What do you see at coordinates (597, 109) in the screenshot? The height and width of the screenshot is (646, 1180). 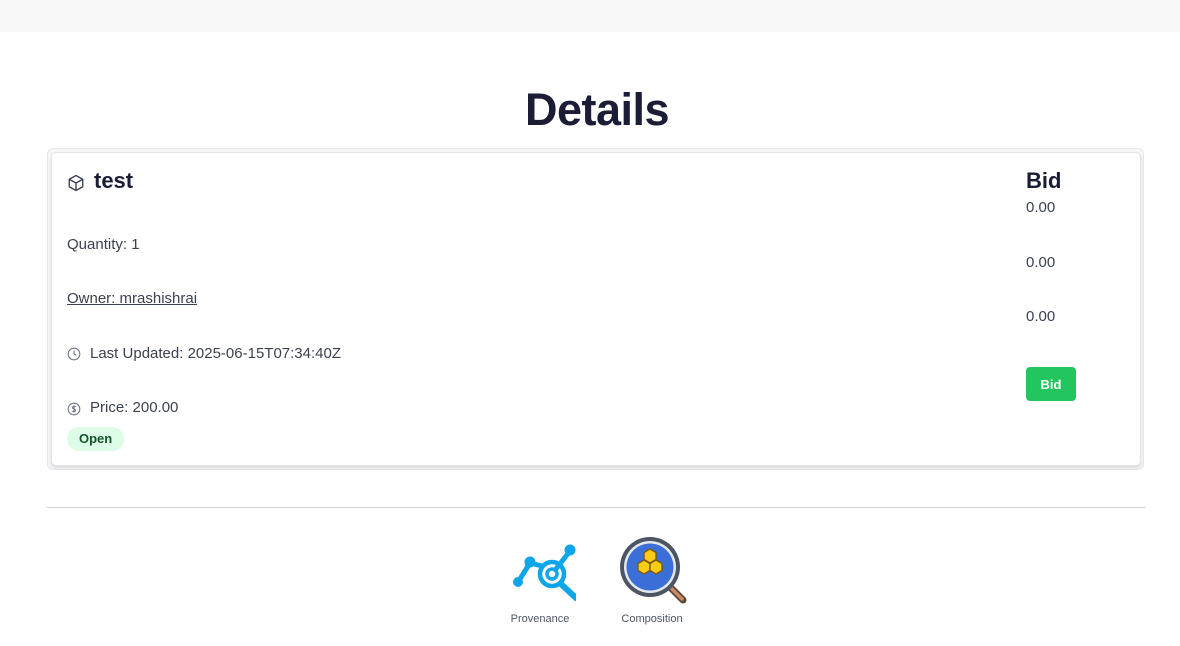 I see `page-title: Details` at bounding box center [597, 109].